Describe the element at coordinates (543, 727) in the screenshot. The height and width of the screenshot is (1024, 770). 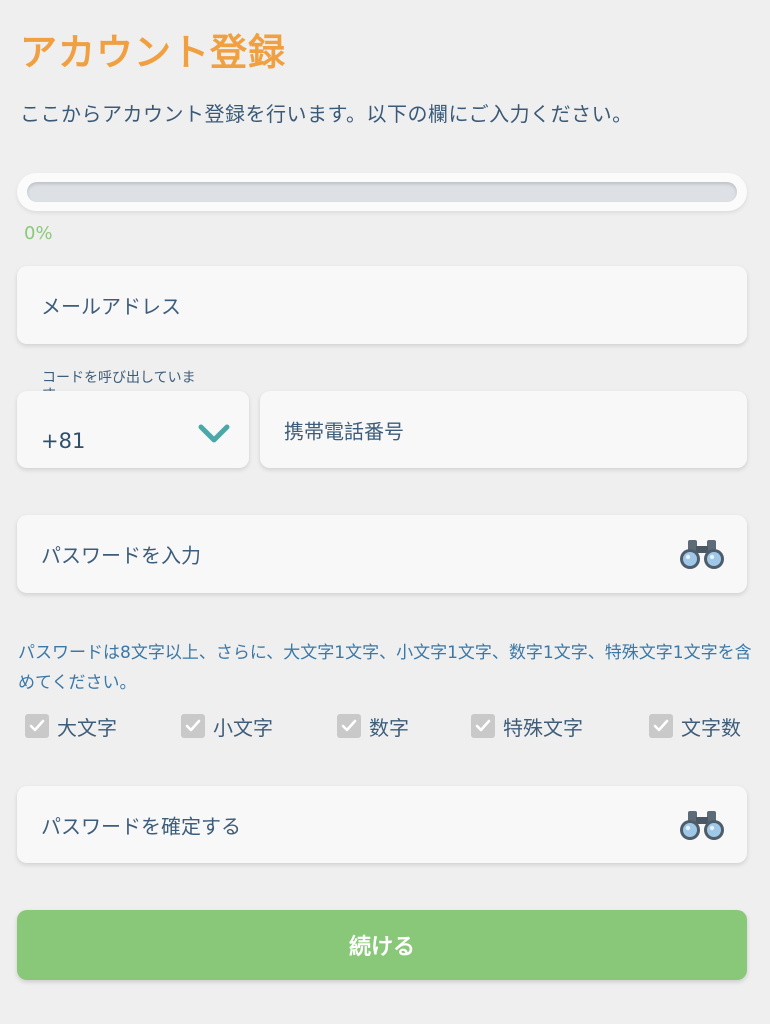
I see `requirement-label: 特殊文字` at that location.